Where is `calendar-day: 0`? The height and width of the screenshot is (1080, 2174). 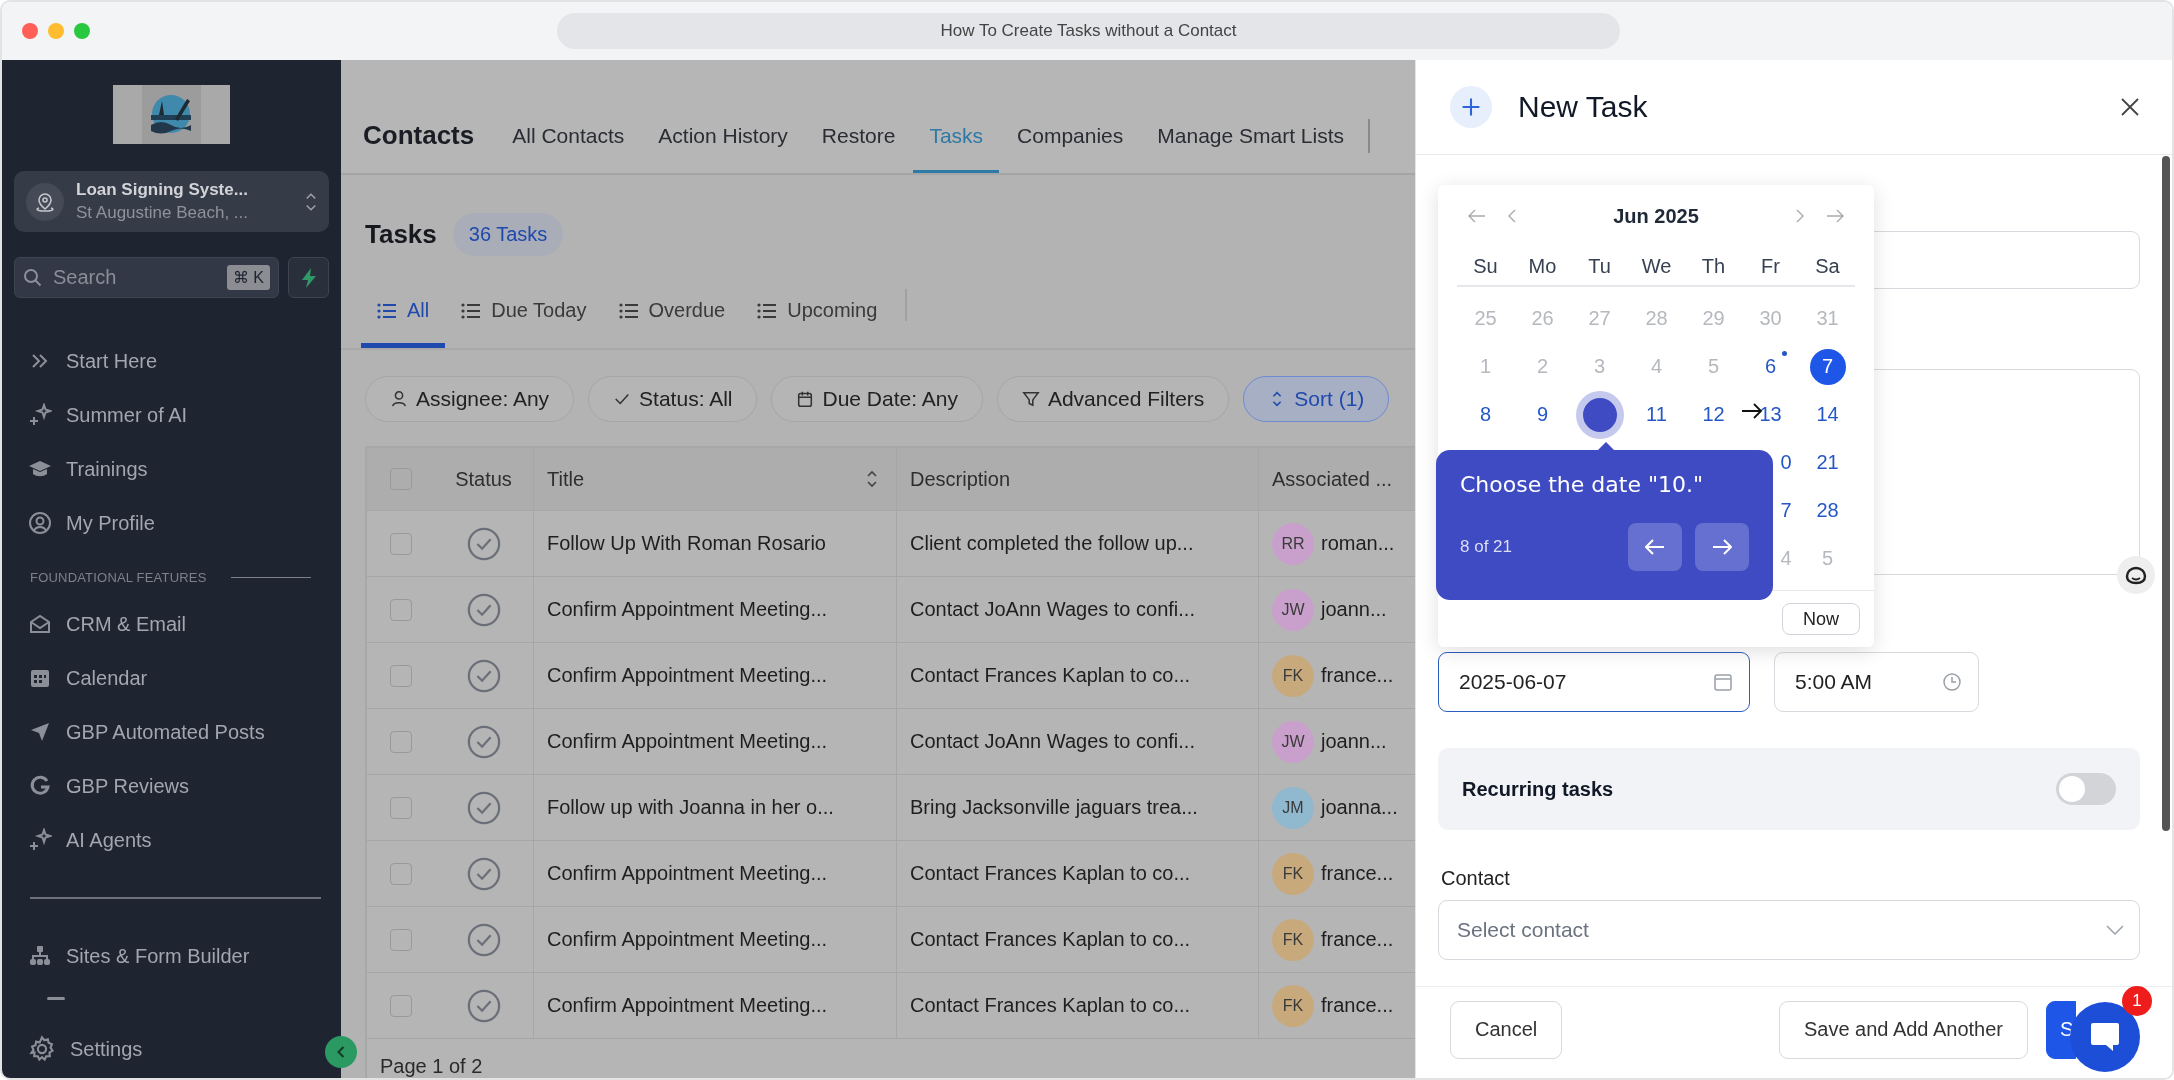
calendar-day: 0 is located at coordinates (1780, 462).